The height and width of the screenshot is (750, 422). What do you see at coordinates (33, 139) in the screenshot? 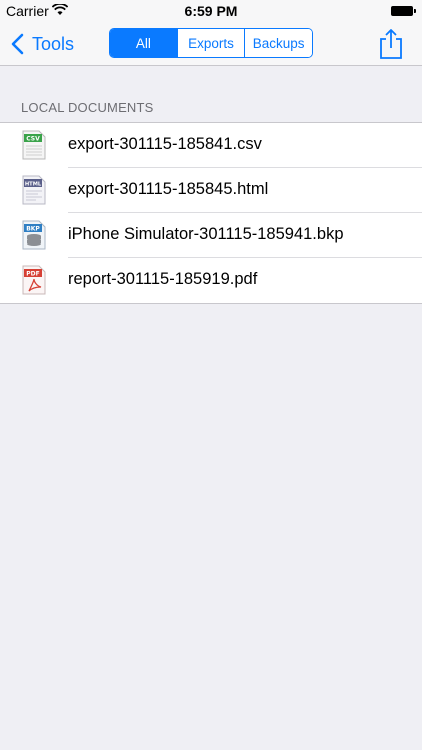
I see `csv-icon-text: CSV` at bounding box center [33, 139].